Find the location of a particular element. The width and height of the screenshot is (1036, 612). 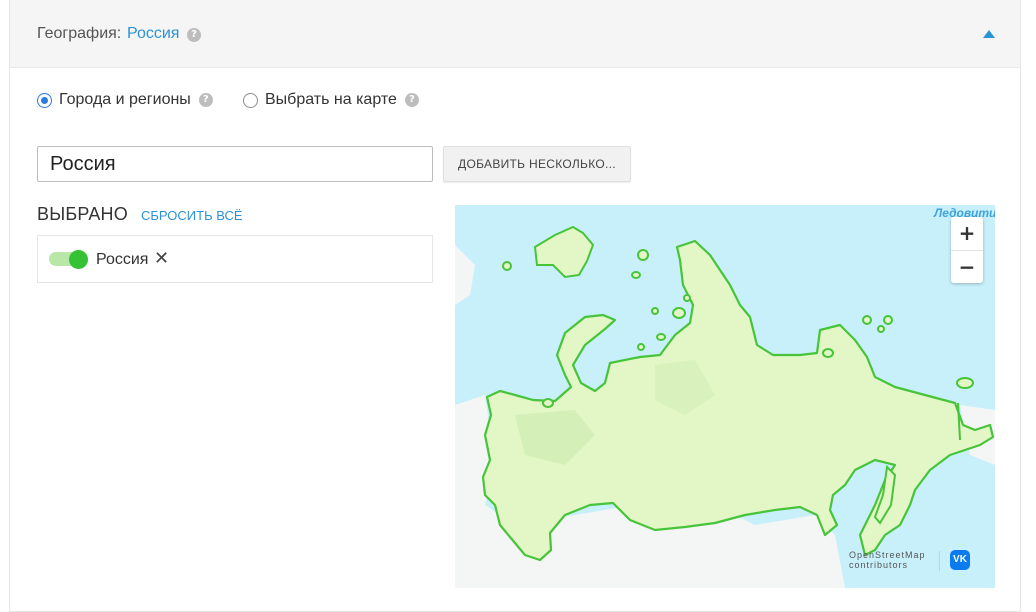

panel-header: География: Россия ? is located at coordinates (515, 34).